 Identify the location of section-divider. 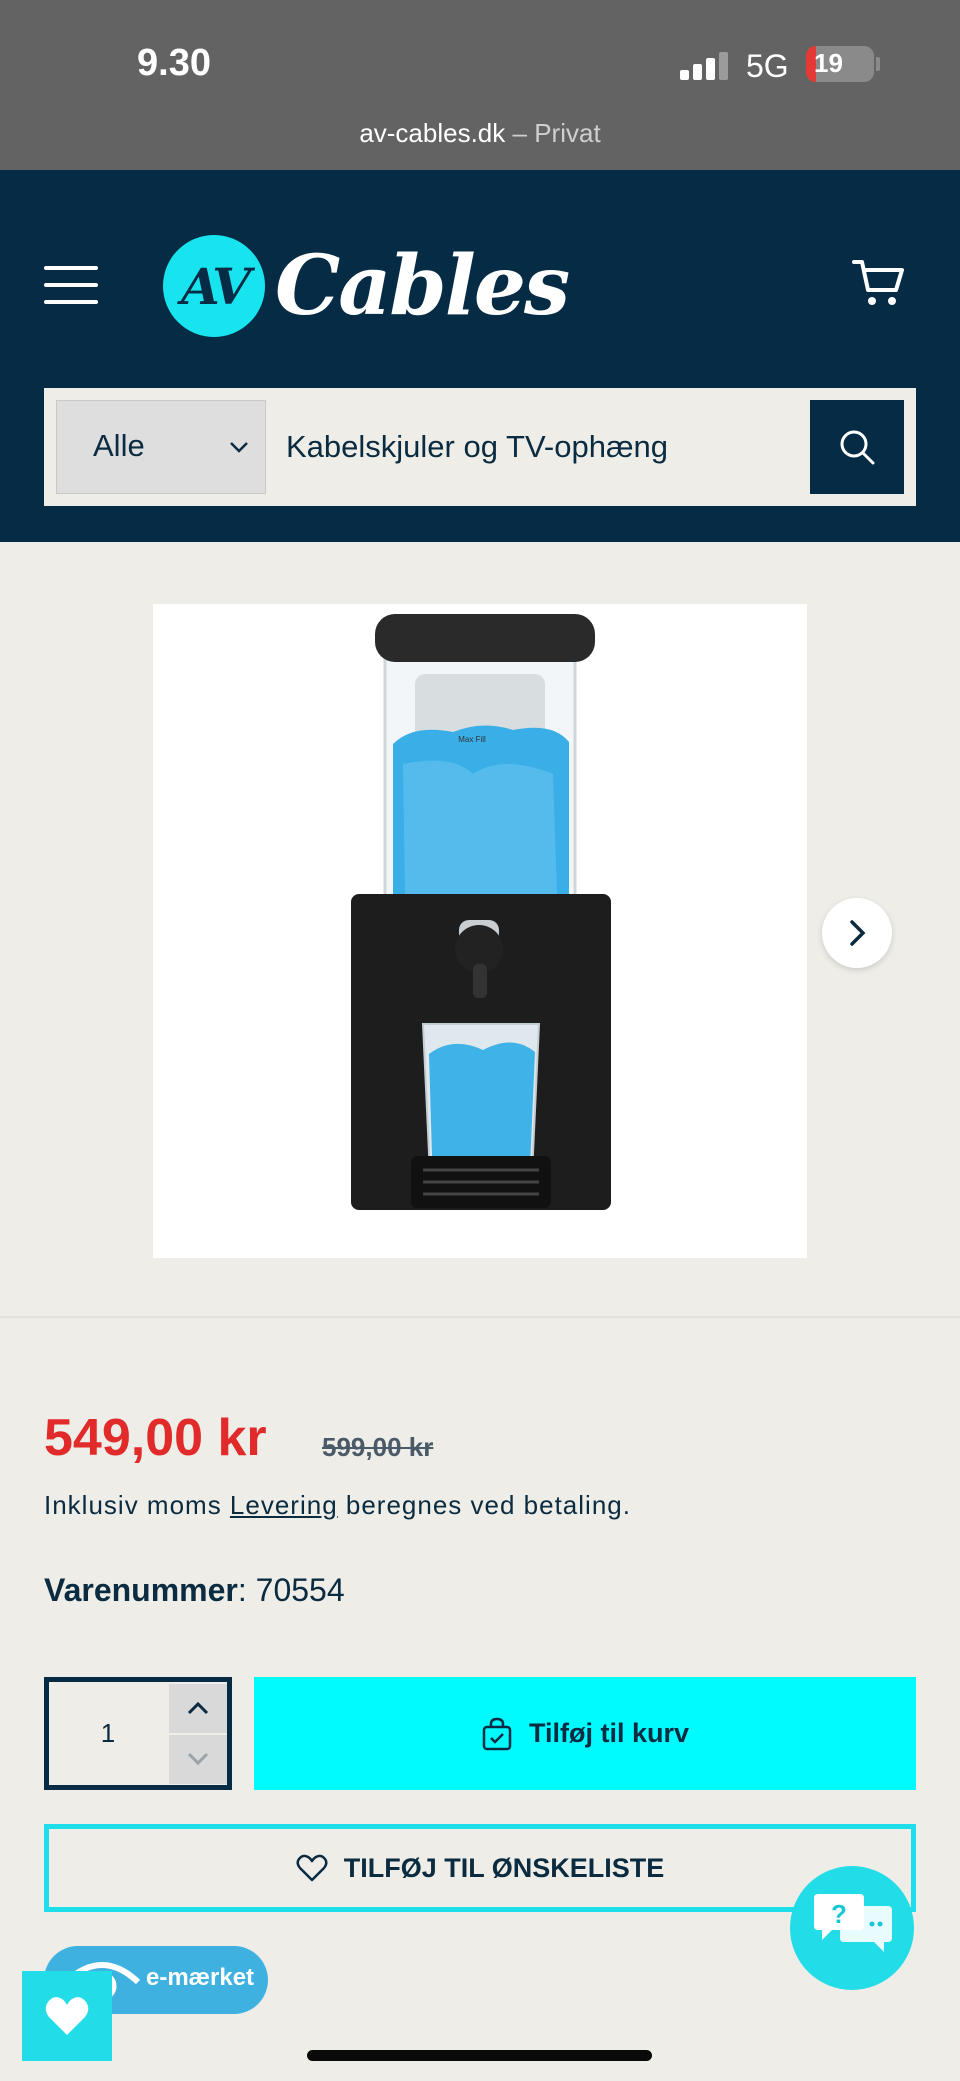
(480, 1317).